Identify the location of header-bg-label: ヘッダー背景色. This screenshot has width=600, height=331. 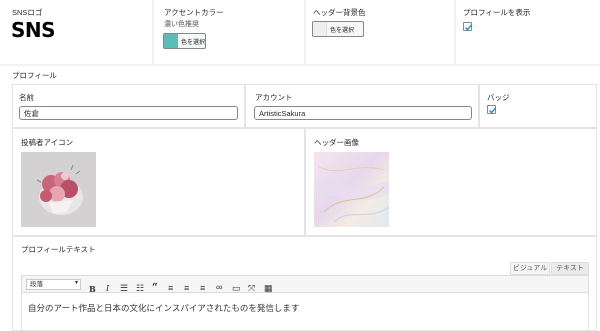
(339, 12).